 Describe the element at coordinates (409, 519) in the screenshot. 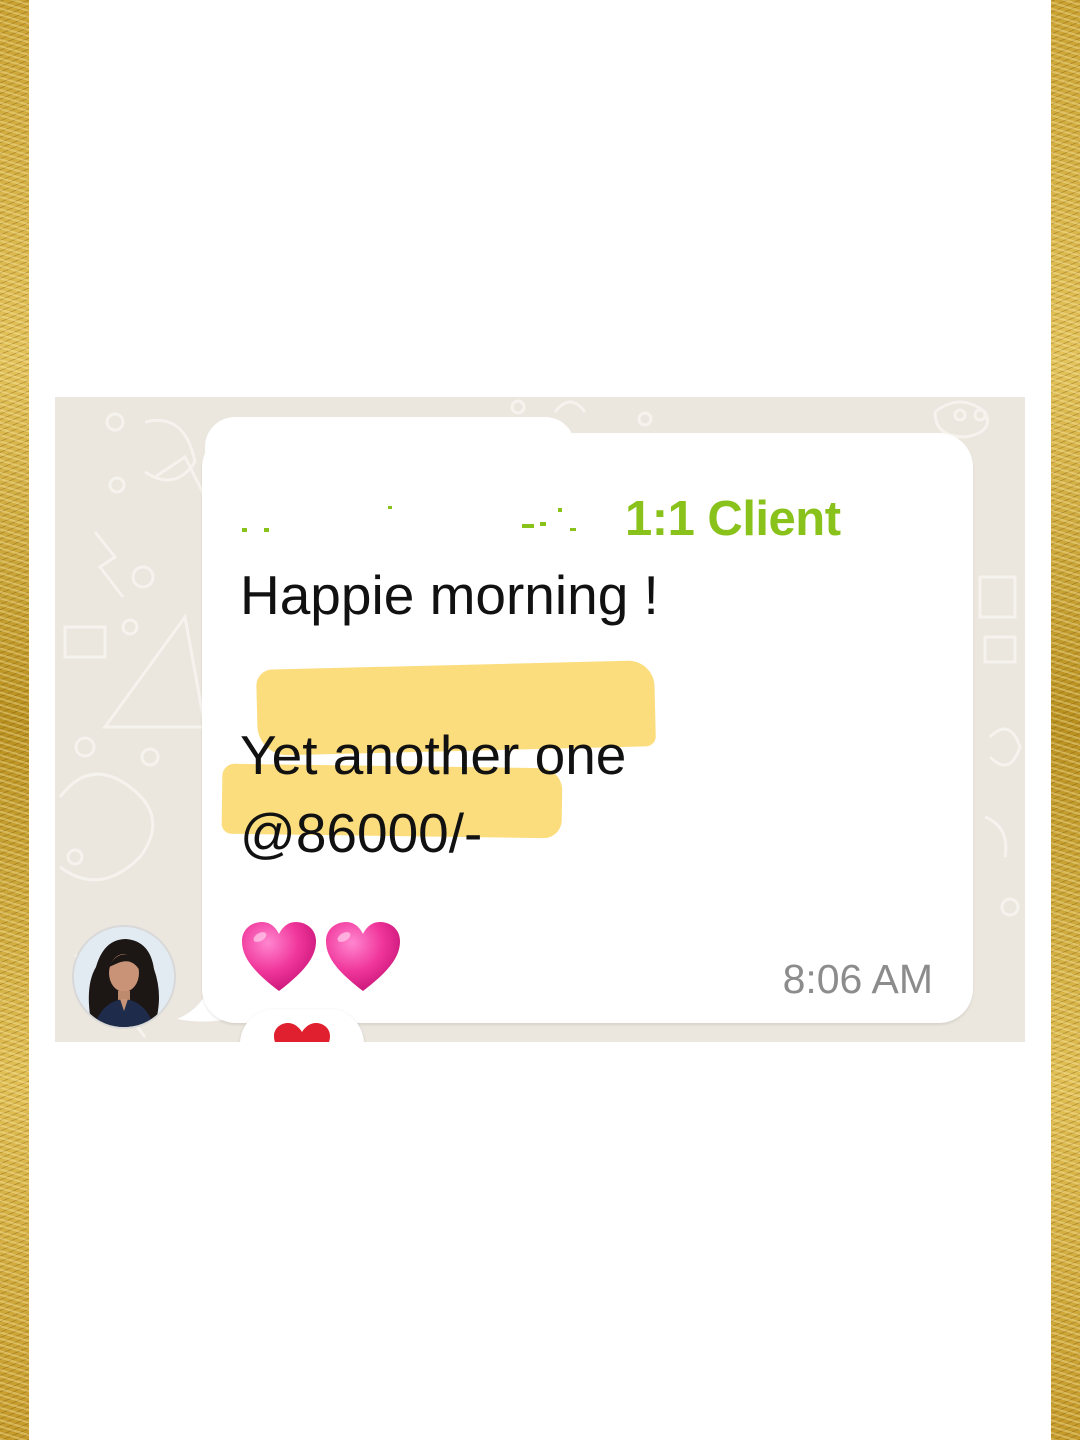

I see `redacted-sender-name` at that location.